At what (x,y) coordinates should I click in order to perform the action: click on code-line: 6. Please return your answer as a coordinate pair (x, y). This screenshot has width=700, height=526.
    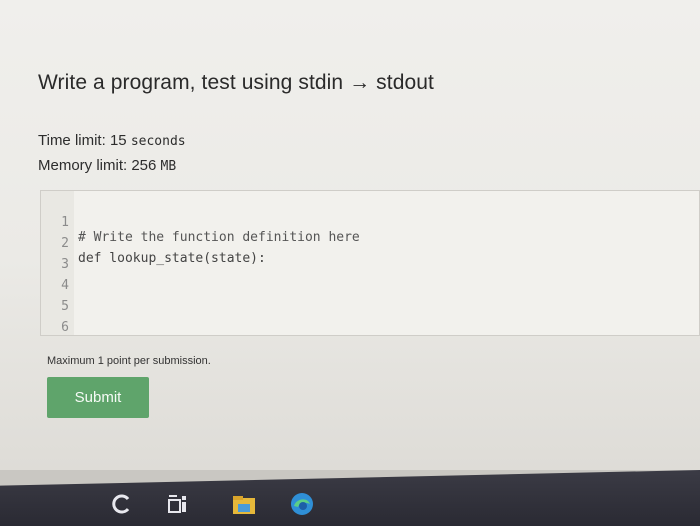
    Looking at the image, I should click on (370, 320).